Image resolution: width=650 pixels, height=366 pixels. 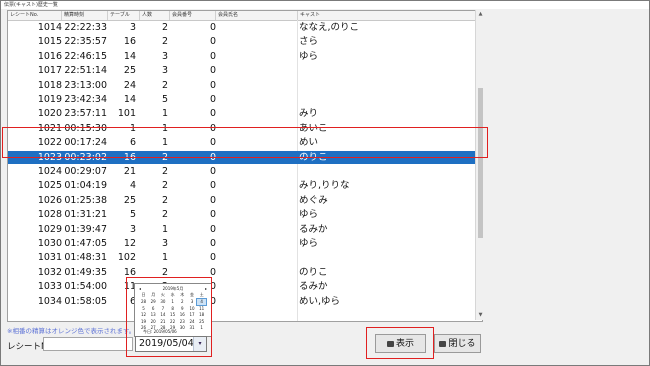 I want to click on calendar-weekday: 火, so click(x=162, y=294).